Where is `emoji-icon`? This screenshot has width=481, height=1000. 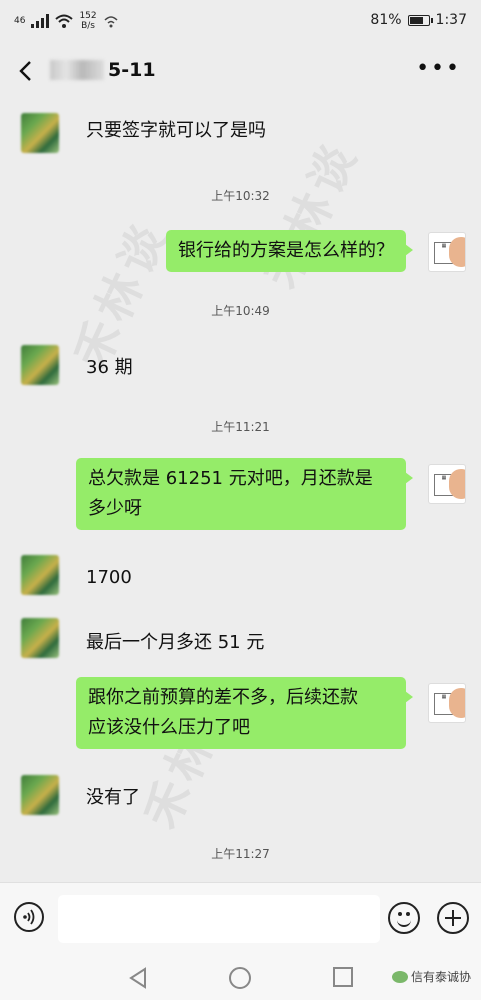
emoji-icon is located at coordinates (400, 914).